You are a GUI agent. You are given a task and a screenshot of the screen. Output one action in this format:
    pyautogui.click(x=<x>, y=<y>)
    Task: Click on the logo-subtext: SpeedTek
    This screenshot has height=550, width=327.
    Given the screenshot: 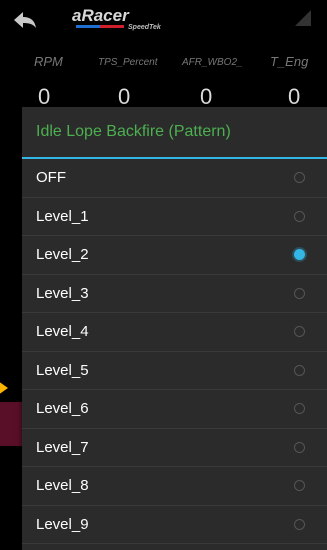 What is the action you would take?
    pyautogui.click(x=145, y=27)
    